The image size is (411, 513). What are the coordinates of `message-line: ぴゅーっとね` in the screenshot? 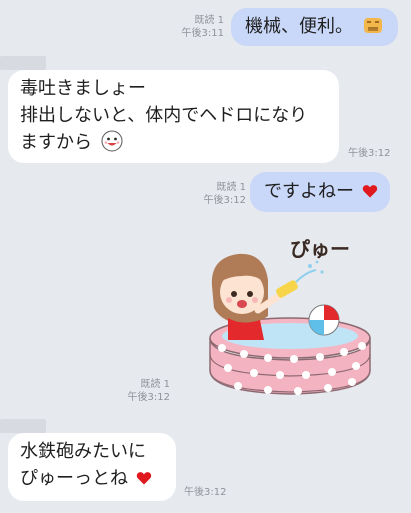 It's located at (74, 478).